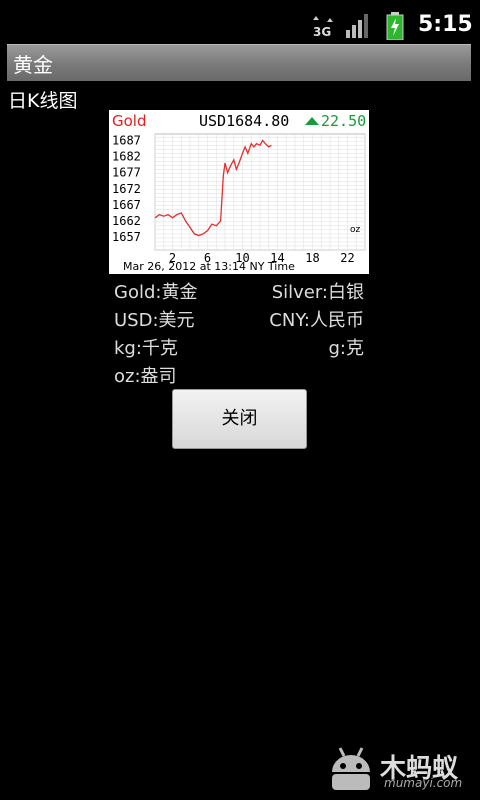 The width and height of the screenshot is (480, 800). I want to click on y-tick-label: 1687, so click(126, 140).